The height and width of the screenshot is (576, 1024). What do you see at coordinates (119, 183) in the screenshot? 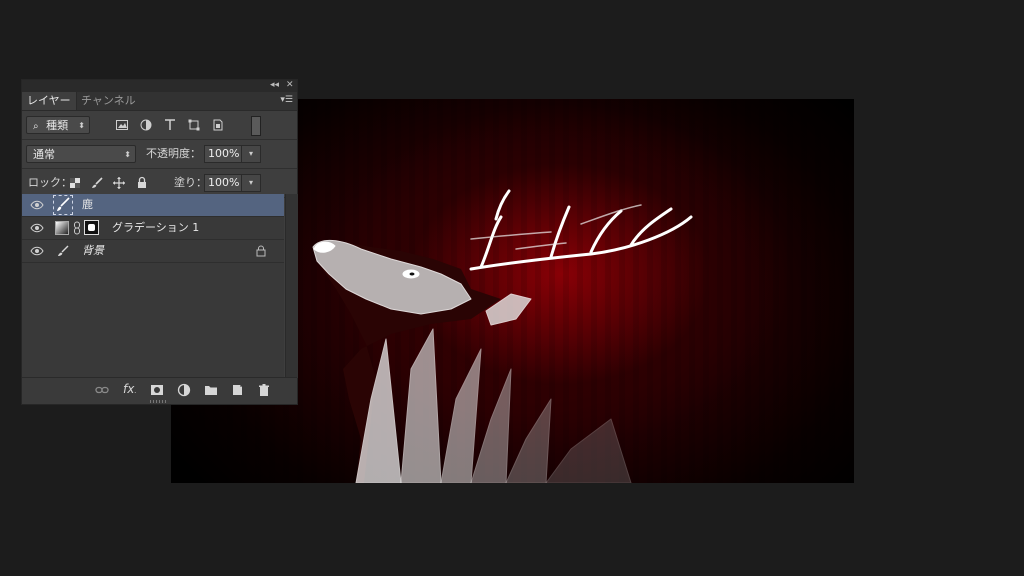
I see `lock-position-icon` at bounding box center [119, 183].